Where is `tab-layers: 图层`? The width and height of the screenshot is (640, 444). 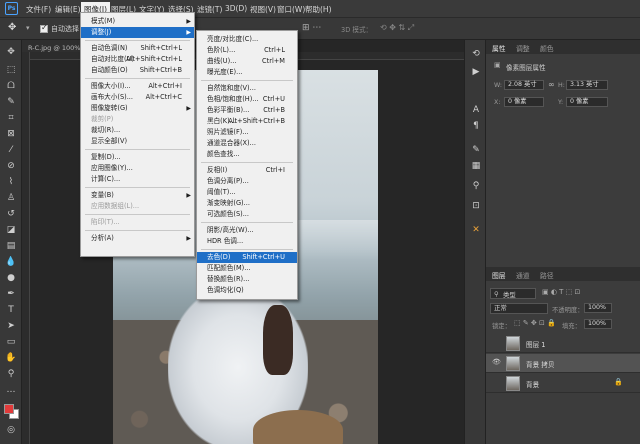
tab-layers: 图层 is located at coordinates (499, 275).